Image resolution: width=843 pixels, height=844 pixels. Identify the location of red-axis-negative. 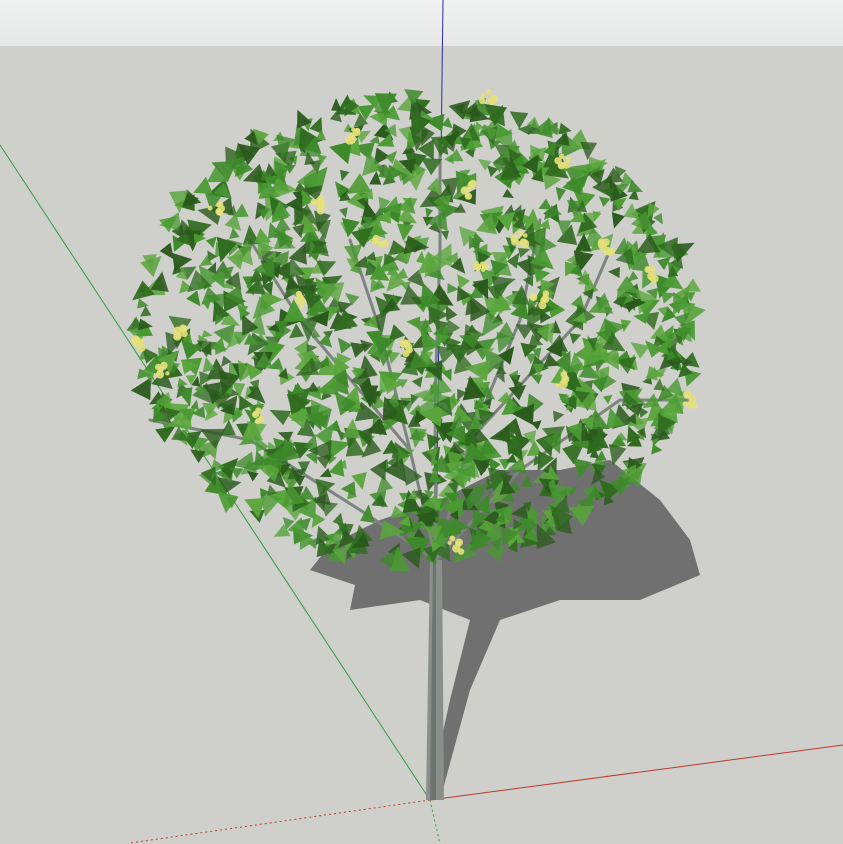
(280, 821).